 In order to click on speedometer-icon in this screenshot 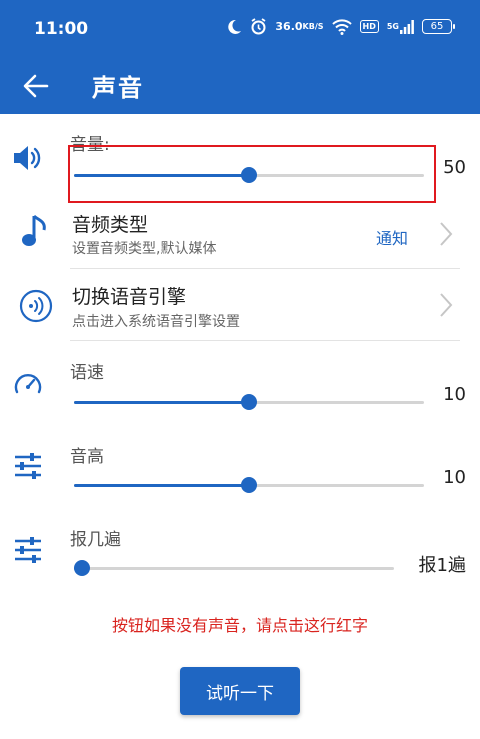, I will do `click(28, 383)`.